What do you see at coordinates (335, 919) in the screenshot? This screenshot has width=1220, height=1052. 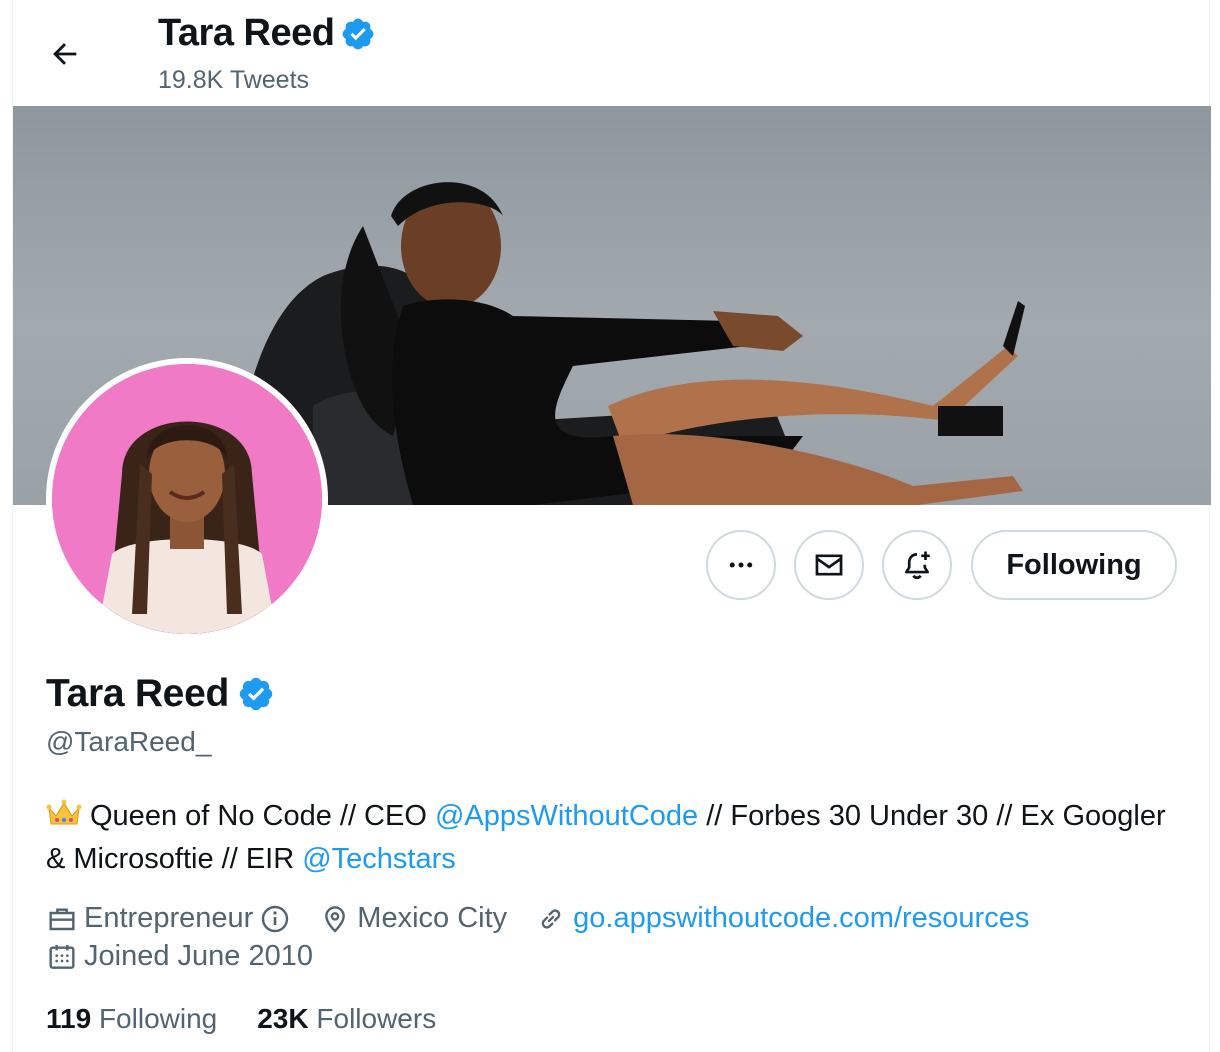 I see `location-pin-icon` at bounding box center [335, 919].